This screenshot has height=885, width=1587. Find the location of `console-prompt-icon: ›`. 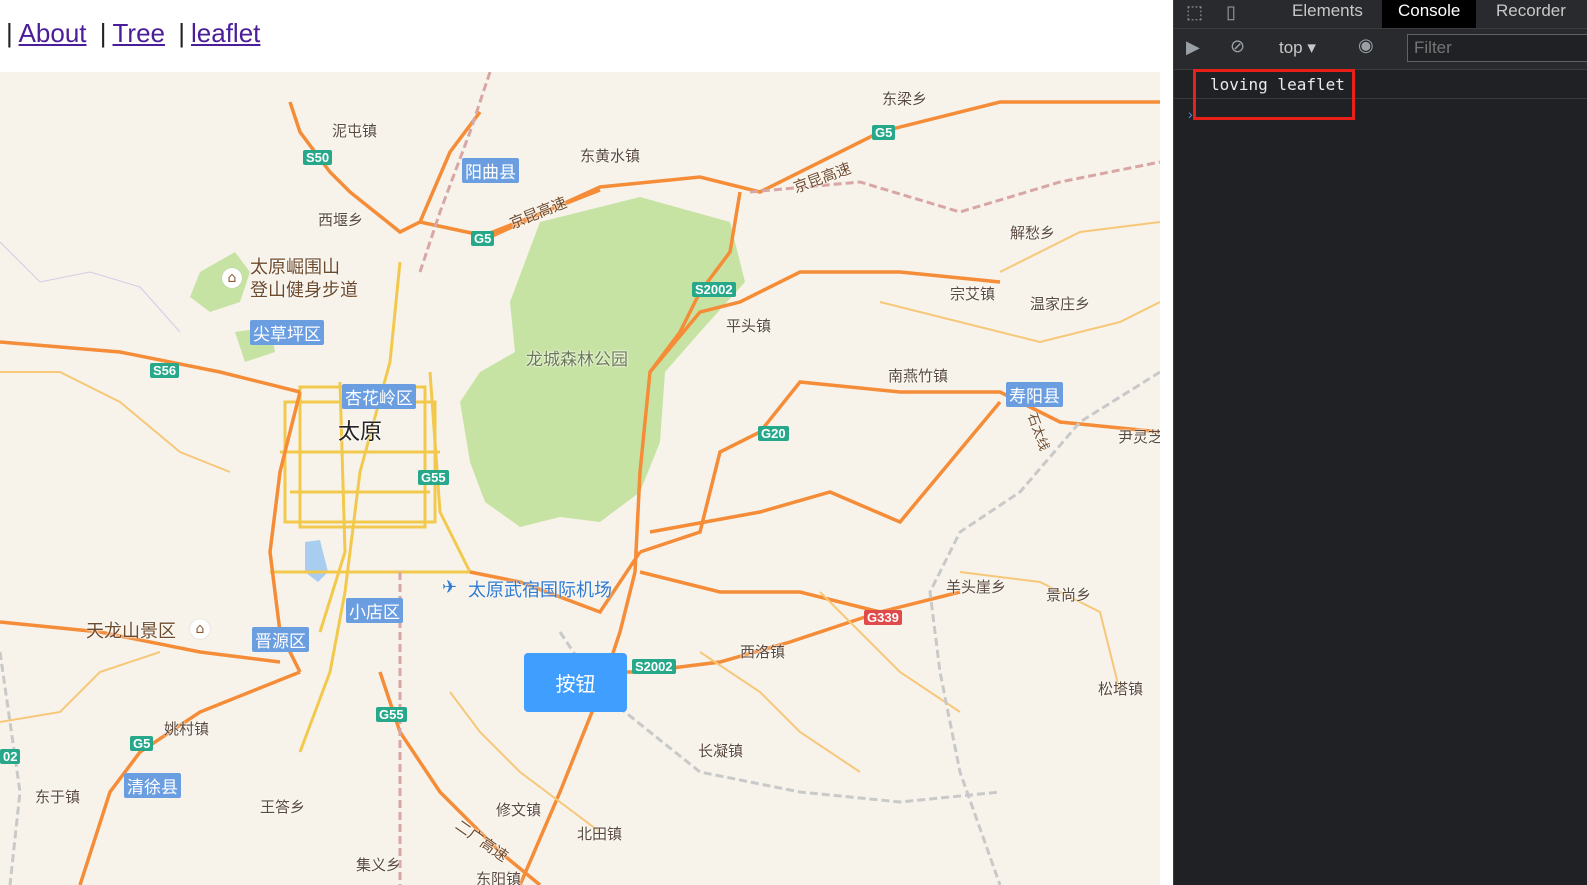

console-prompt-icon: › is located at coordinates (1190, 114).